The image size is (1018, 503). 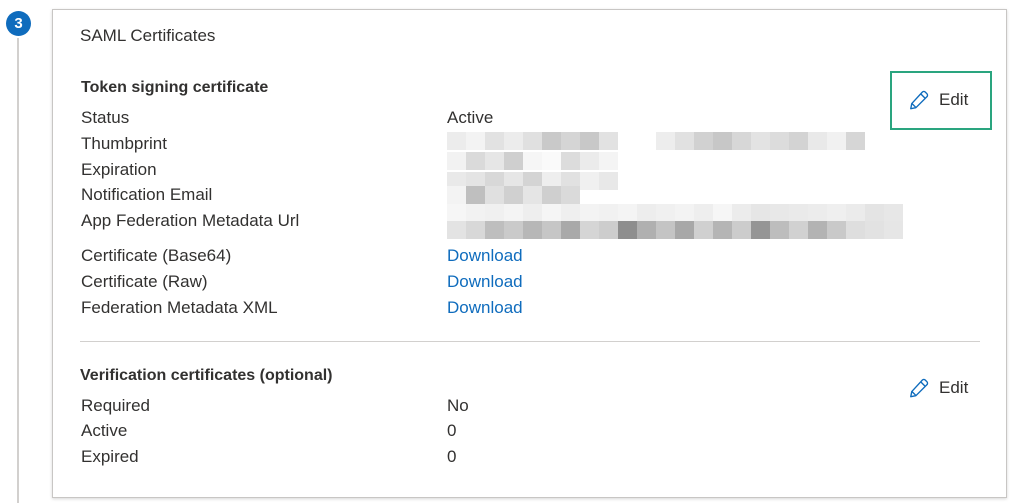 I want to click on status-label: Status, so click(x=105, y=117).